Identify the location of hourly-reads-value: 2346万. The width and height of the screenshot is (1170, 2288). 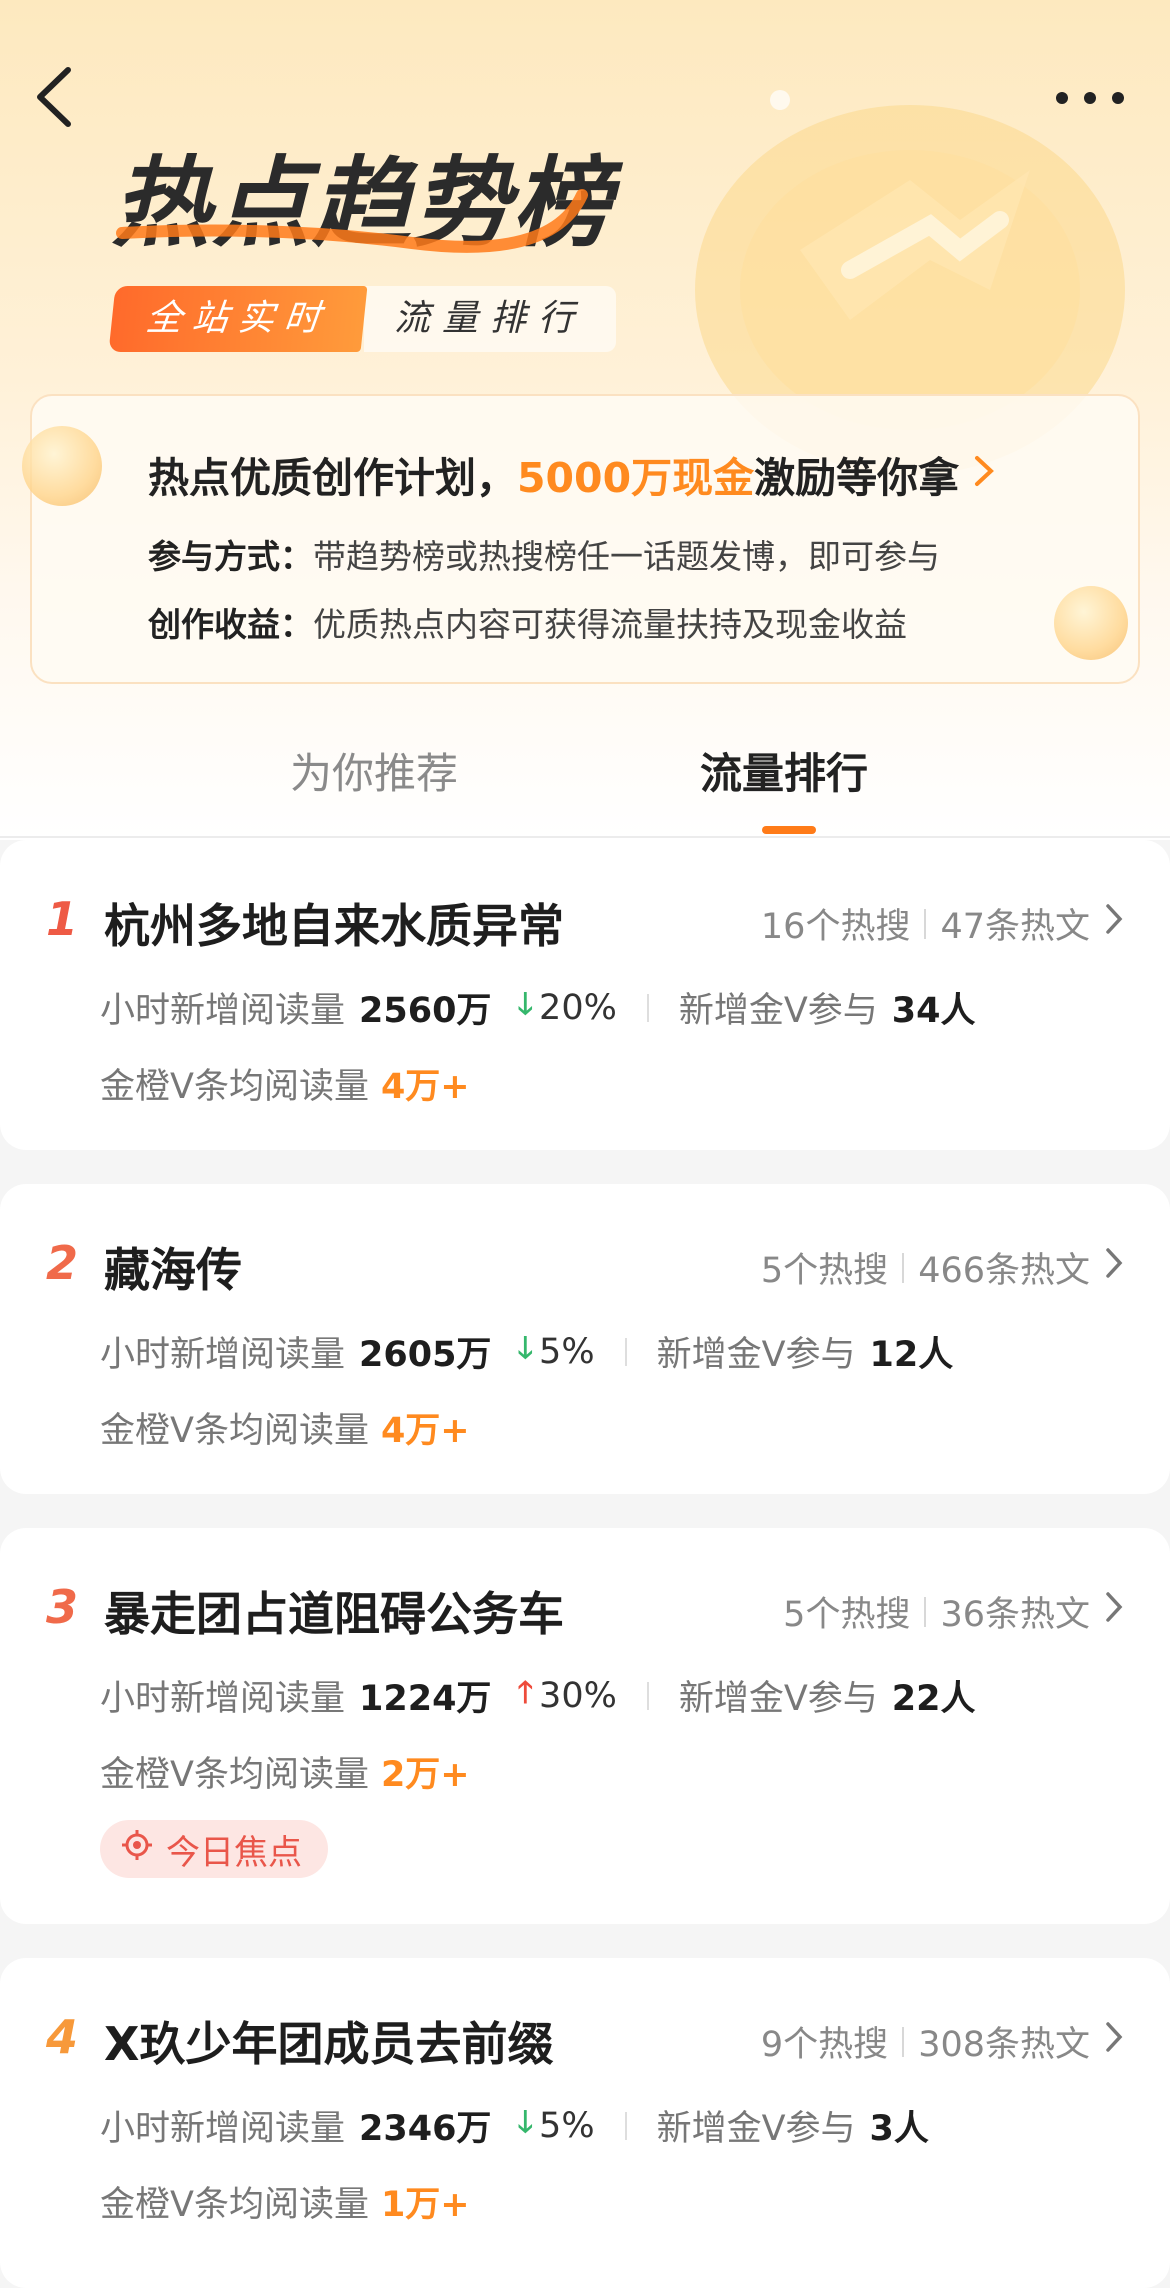
(425, 2129).